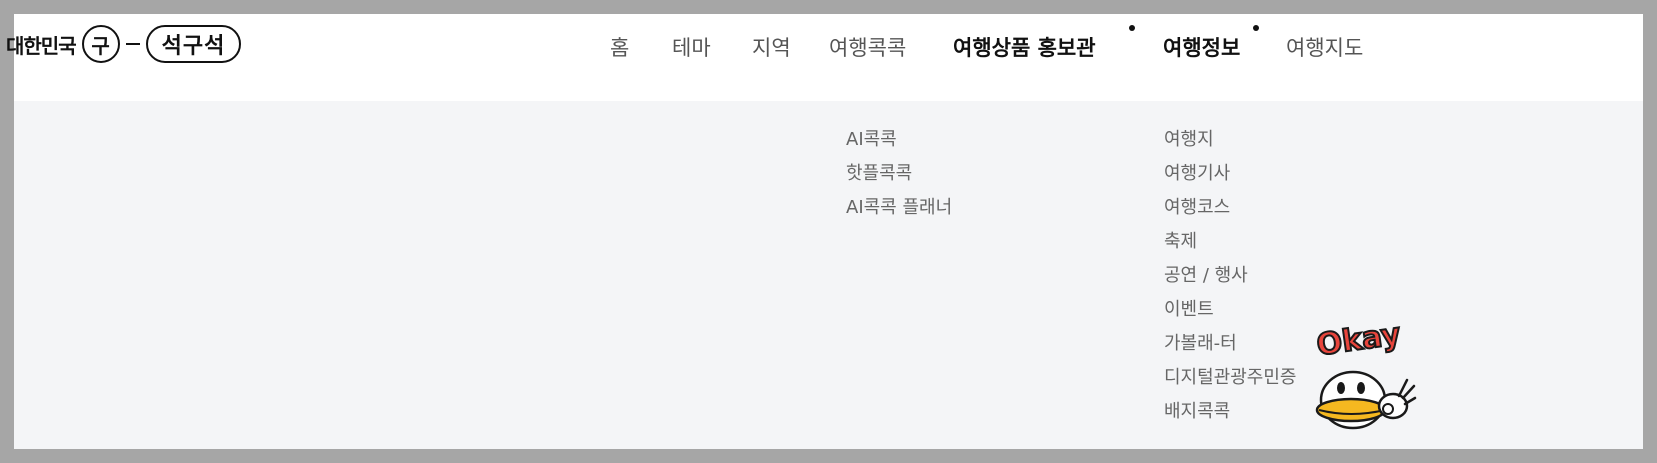 This screenshot has height=463, width=1657. Describe the element at coordinates (771, 47) in the screenshot. I see `nav-region: 지역` at that location.